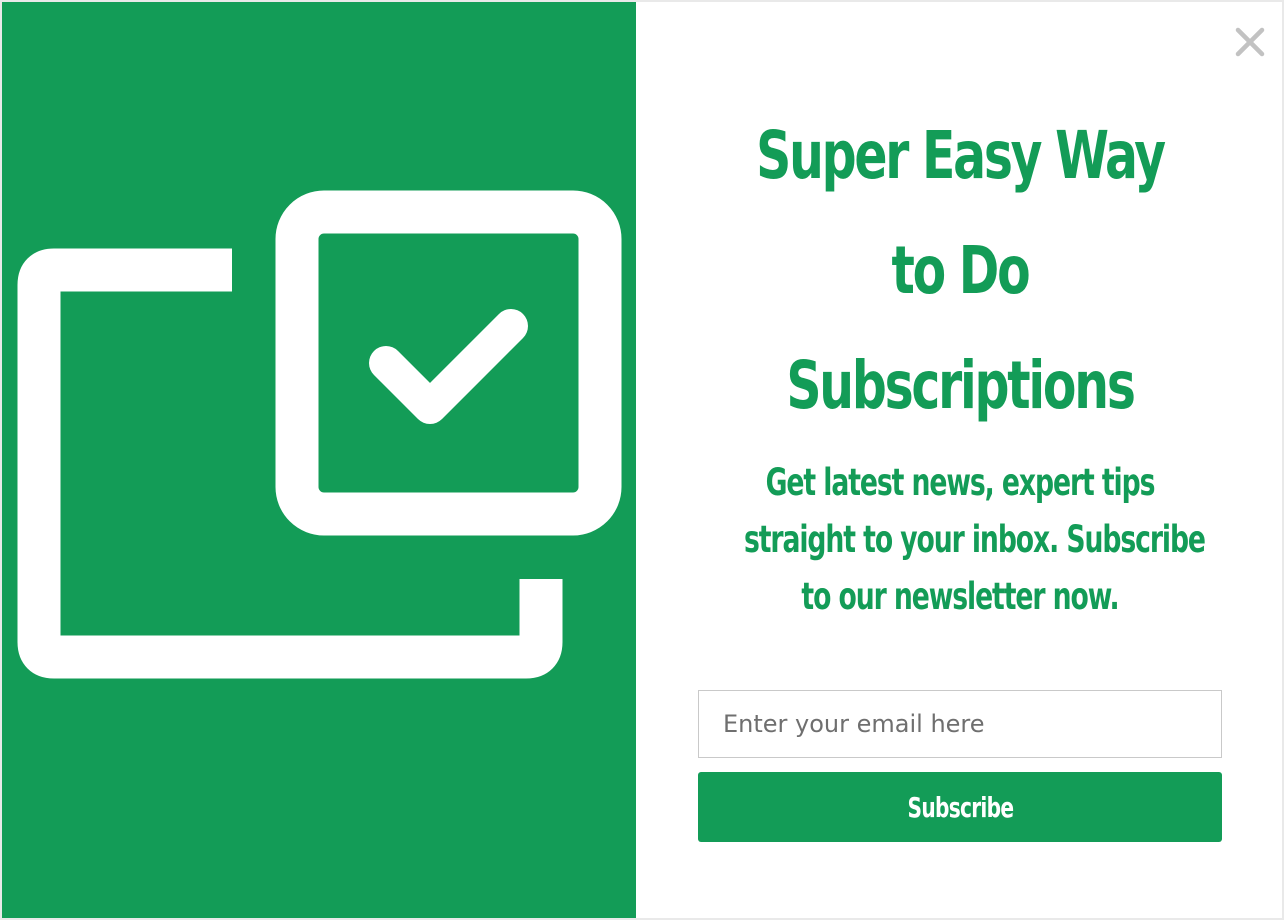  I want to click on subscribe-button-label: Subscribe, so click(960, 807).